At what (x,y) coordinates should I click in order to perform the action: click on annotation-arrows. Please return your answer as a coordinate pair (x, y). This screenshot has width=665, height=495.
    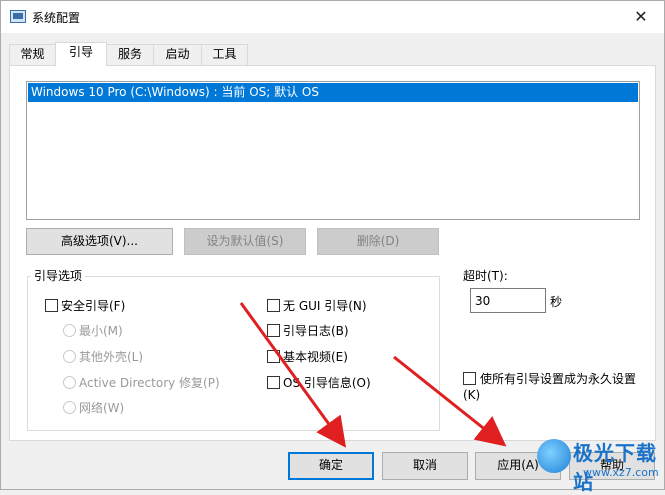
    Looking at the image, I should click on (373, 375).